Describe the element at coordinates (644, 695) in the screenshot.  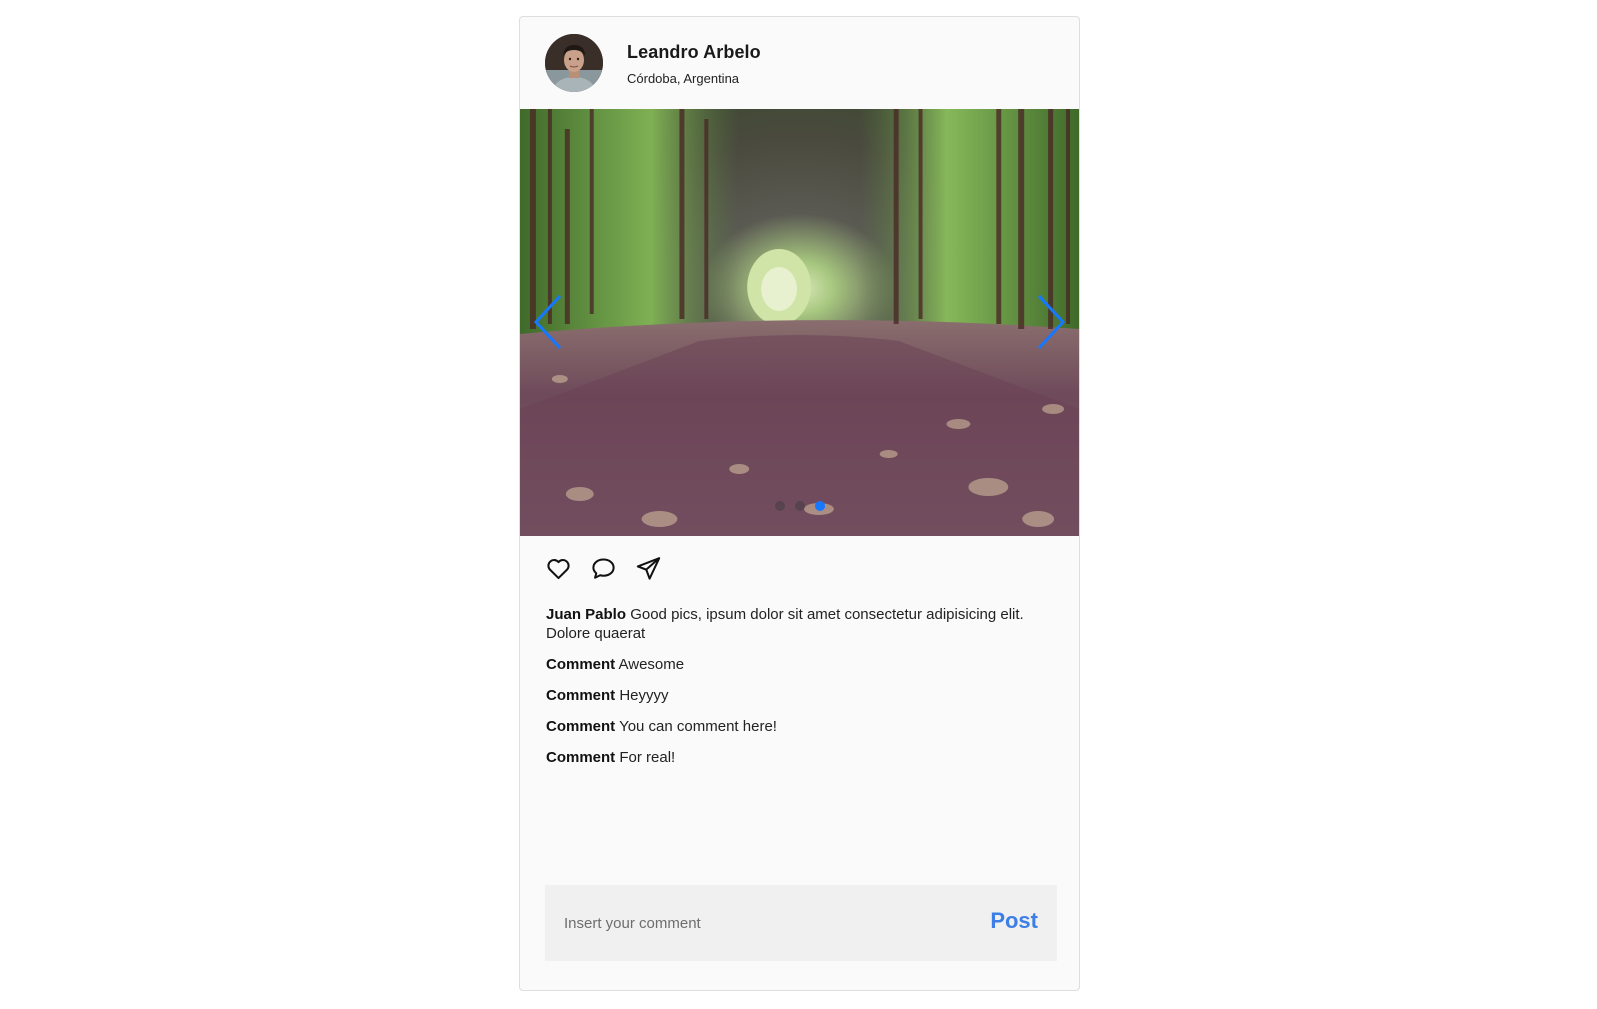
I see `comment-text: Heyyyy` at that location.